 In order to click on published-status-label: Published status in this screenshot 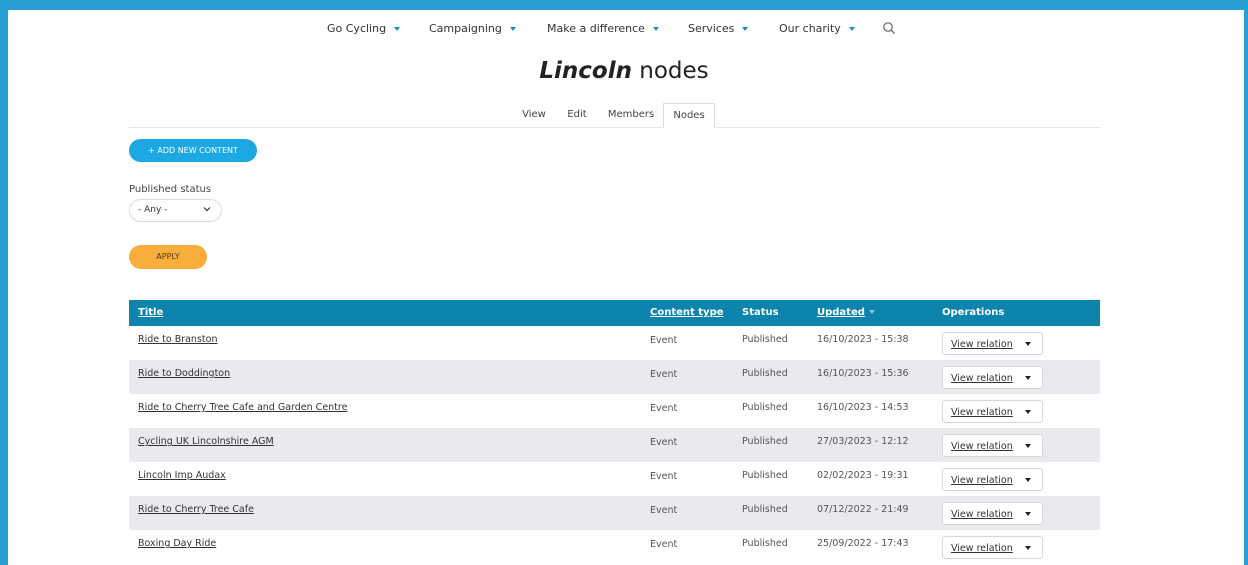, I will do `click(170, 189)`.